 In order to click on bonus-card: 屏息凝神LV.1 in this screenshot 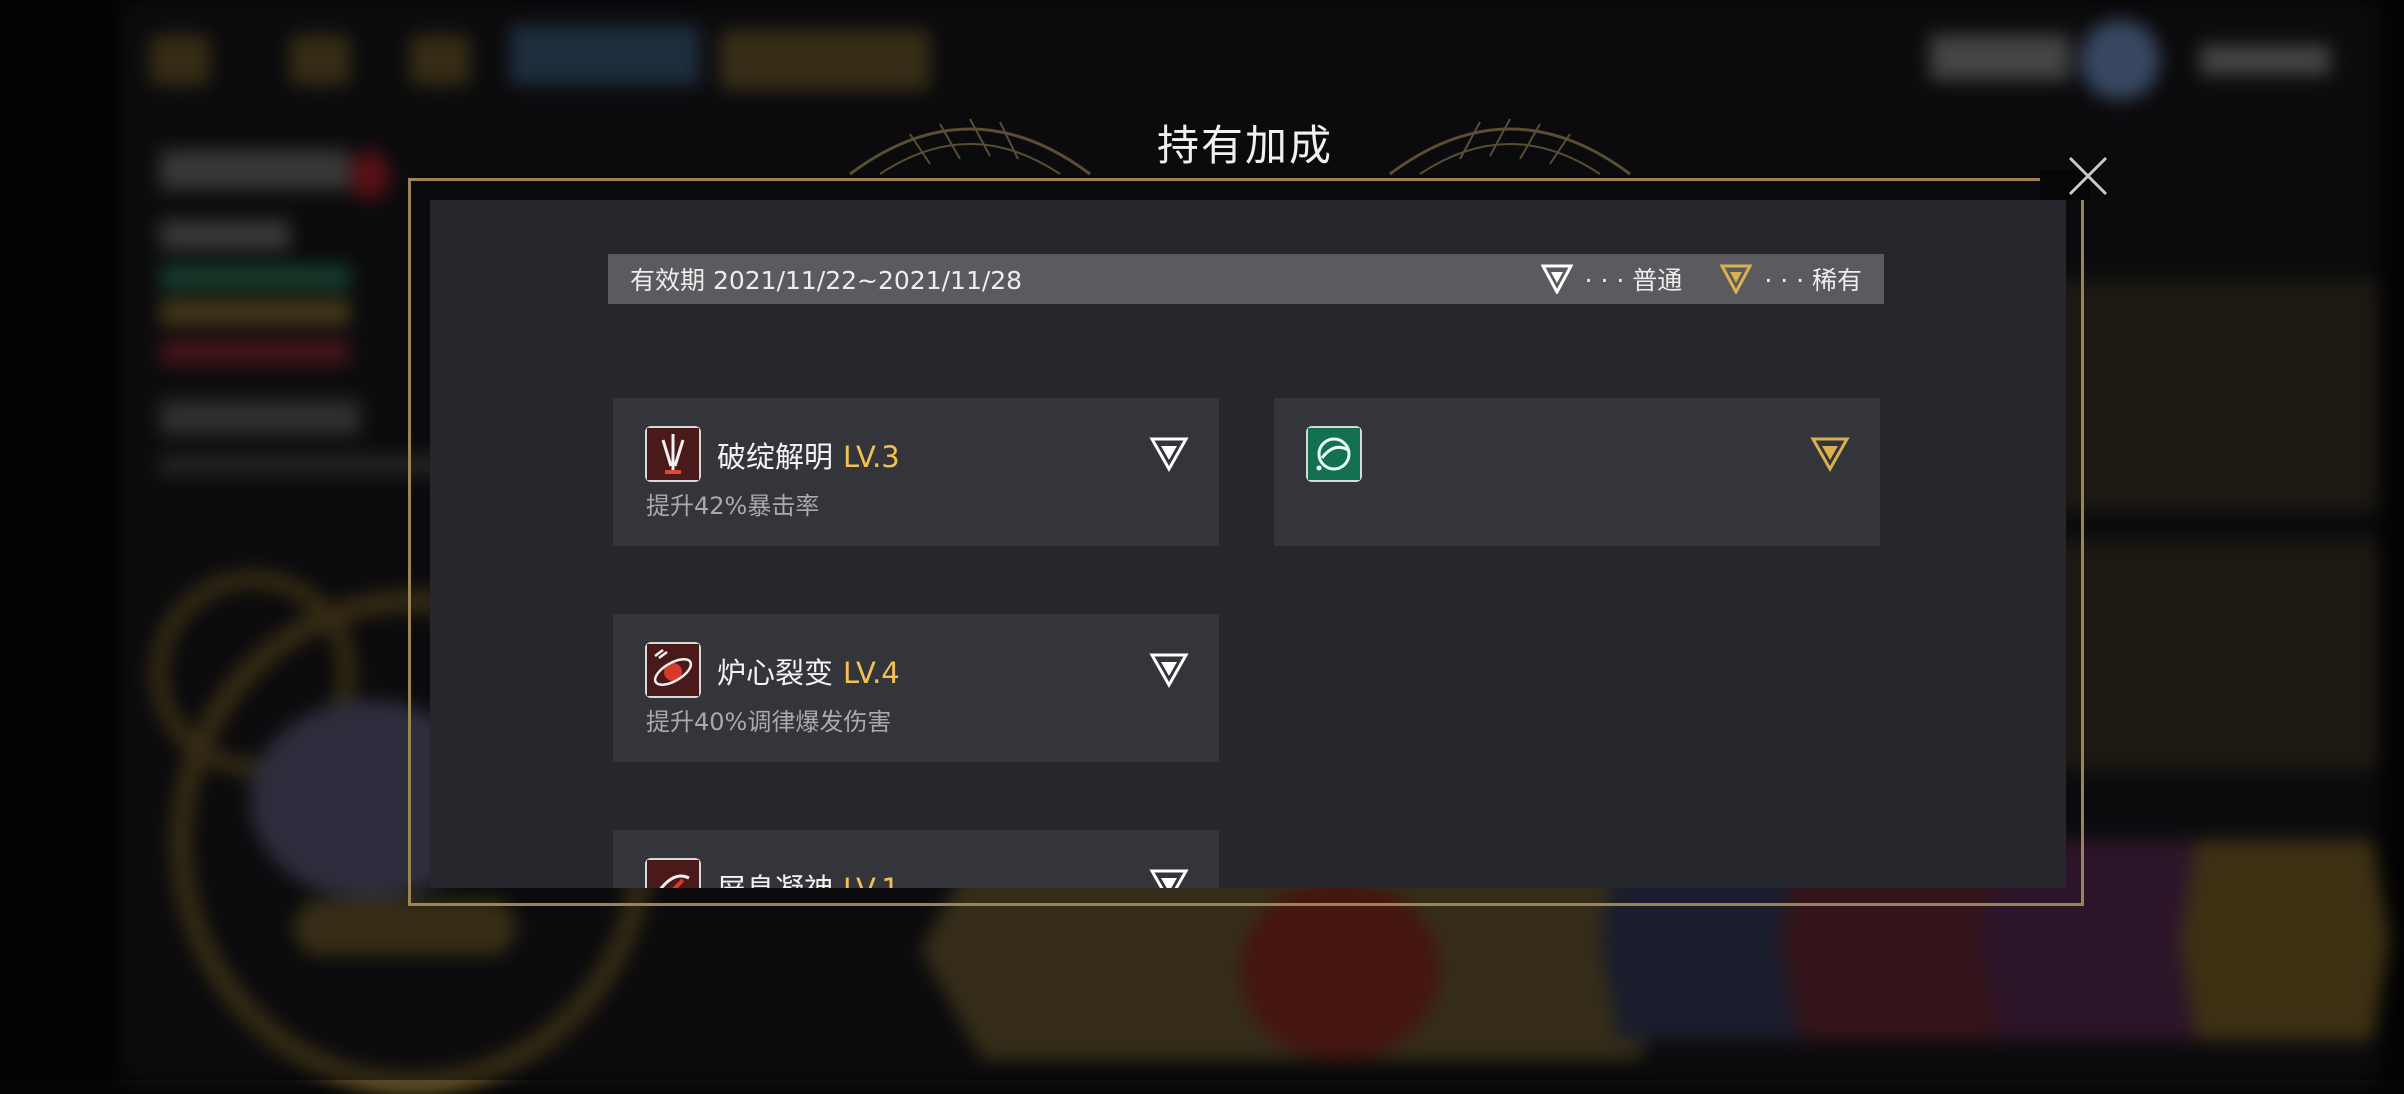, I will do `click(916, 859)`.